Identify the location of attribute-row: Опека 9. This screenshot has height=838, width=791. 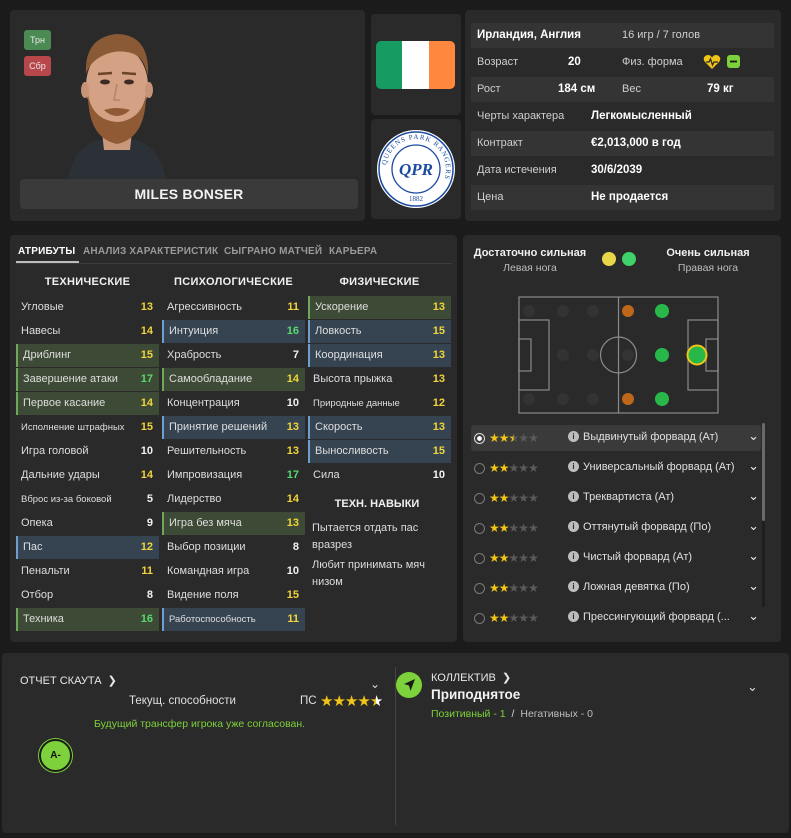
(87, 523).